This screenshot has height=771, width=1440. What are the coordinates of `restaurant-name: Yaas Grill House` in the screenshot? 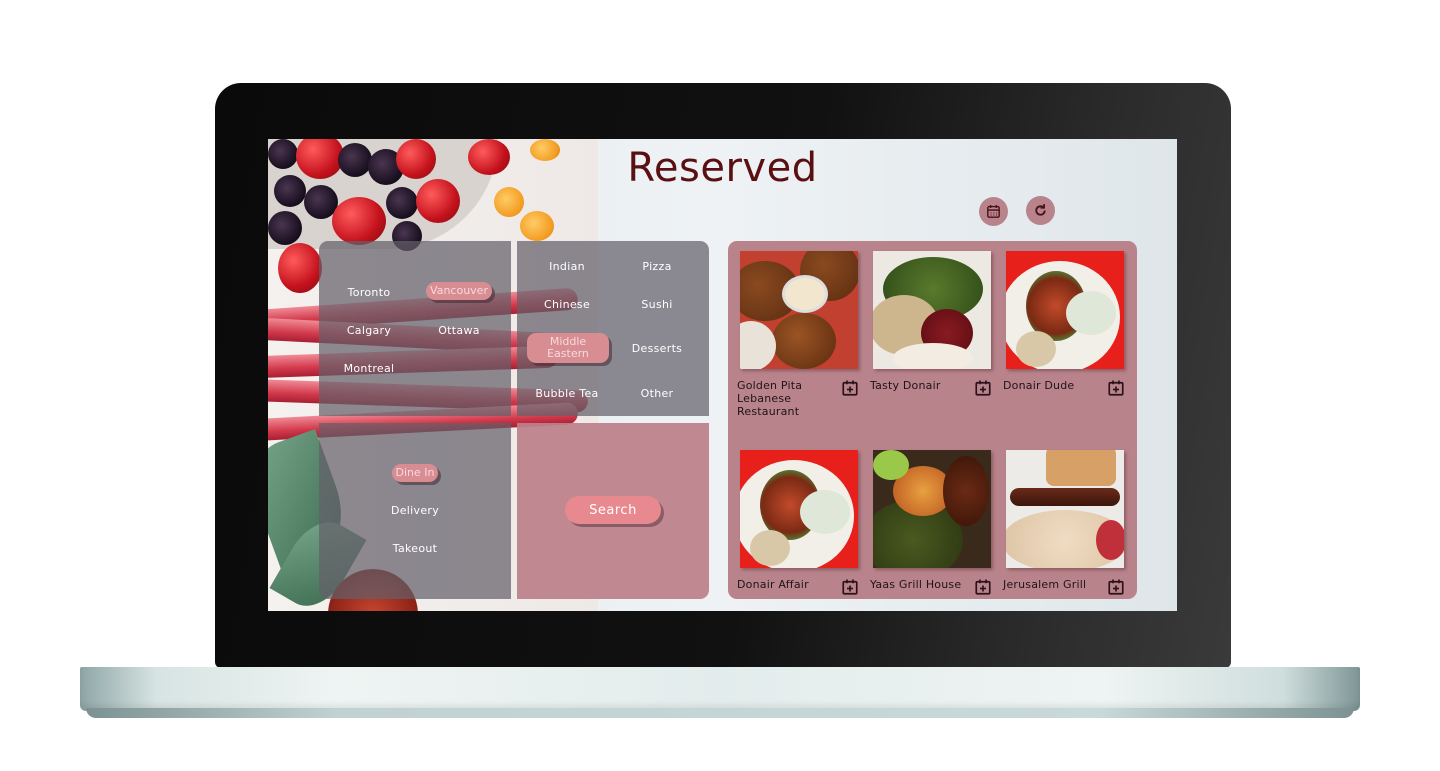 It's located at (916, 584).